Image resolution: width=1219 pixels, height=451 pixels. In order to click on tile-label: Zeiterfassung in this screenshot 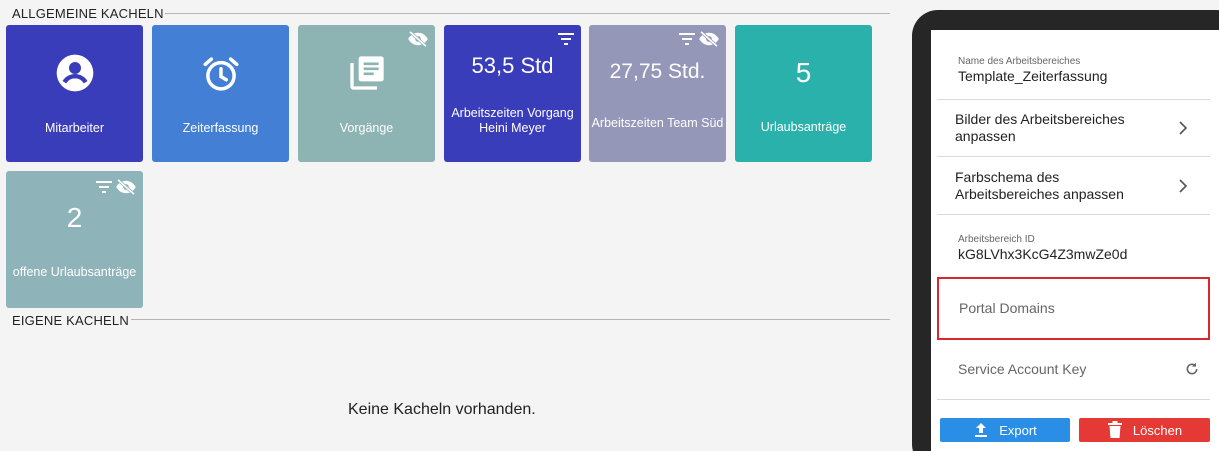, I will do `click(220, 128)`.